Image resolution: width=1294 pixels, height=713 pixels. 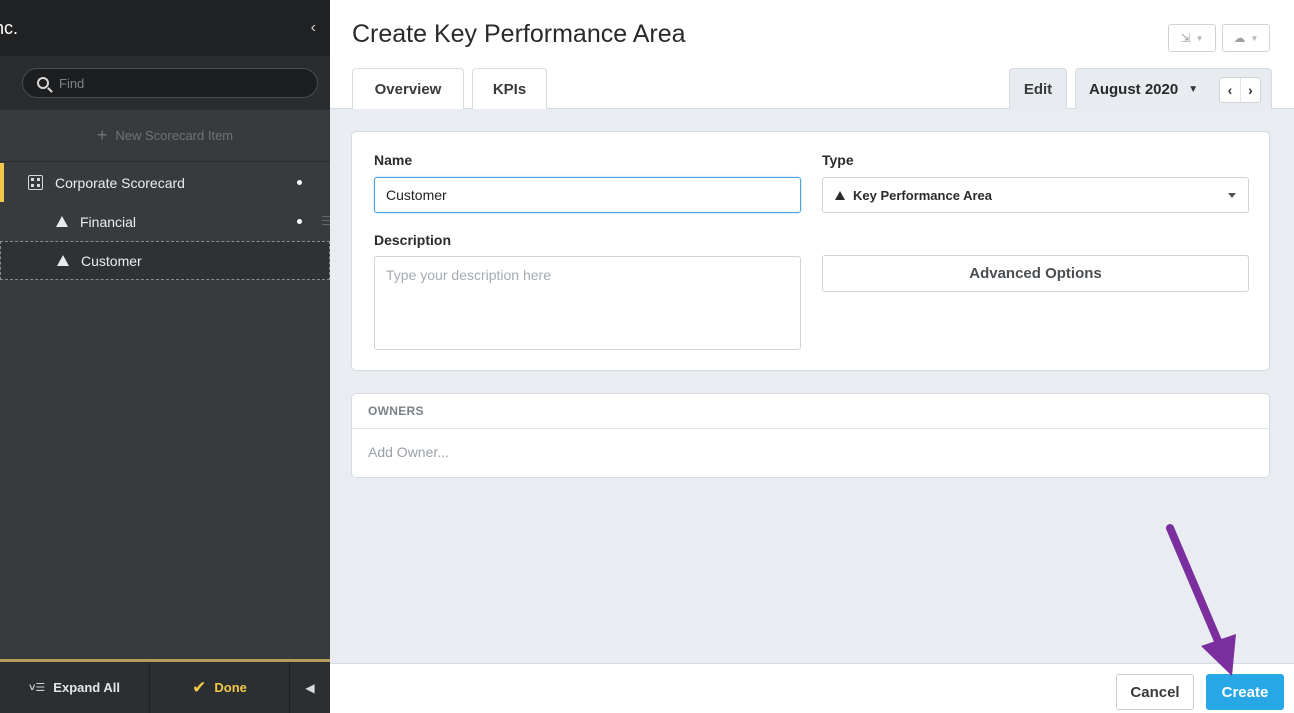 What do you see at coordinates (120, 182) in the screenshot?
I see `tree-item-label: Corporate Scorecard` at bounding box center [120, 182].